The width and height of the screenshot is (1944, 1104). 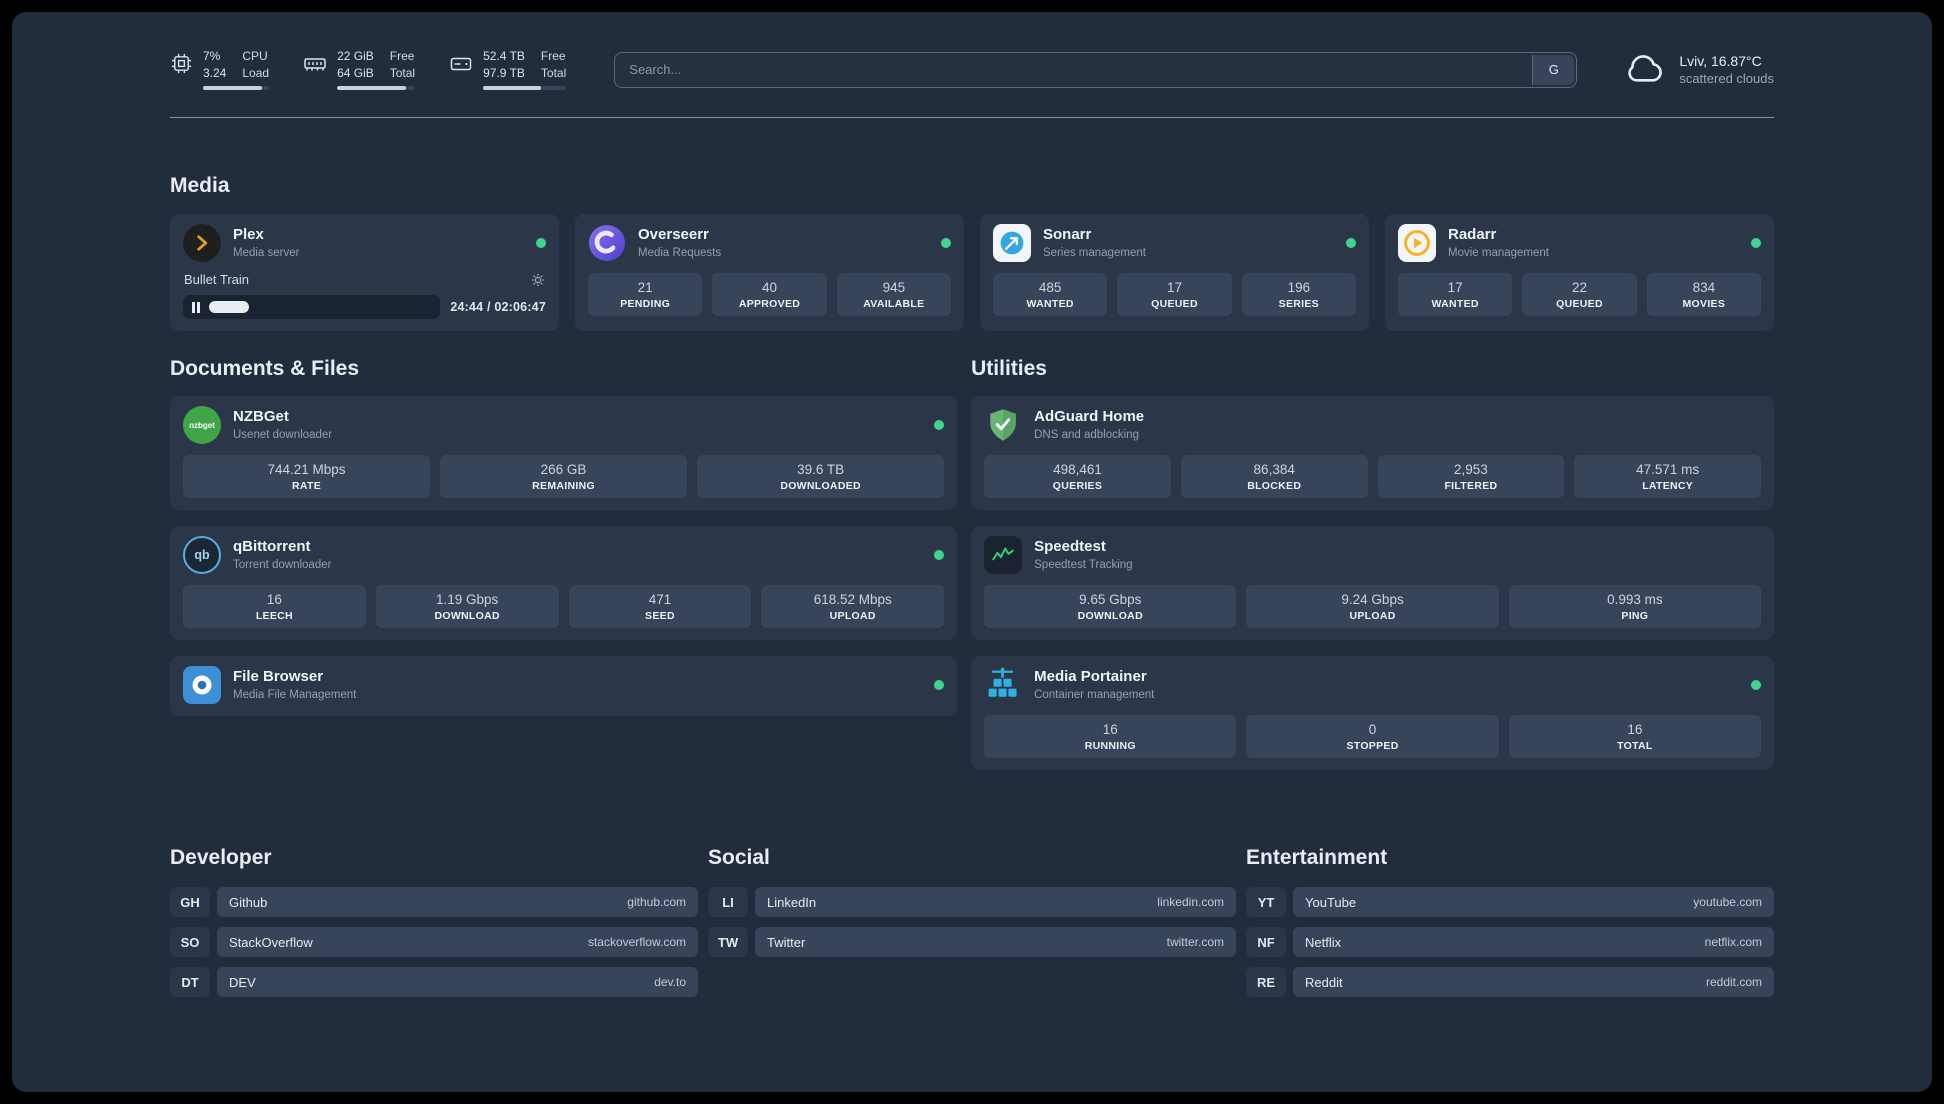 I want to click on stat-tile: 834 MOVIES, so click(x=1703, y=294).